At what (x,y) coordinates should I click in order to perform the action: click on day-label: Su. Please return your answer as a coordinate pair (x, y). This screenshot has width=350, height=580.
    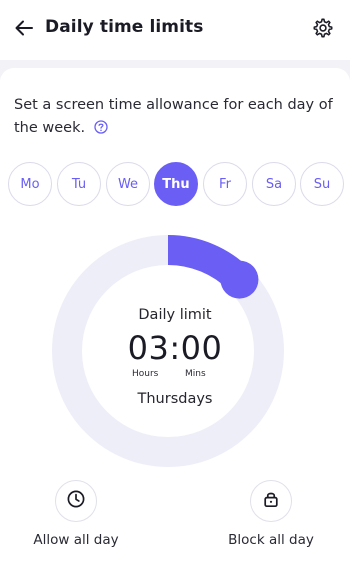
    Looking at the image, I should click on (322, 184).